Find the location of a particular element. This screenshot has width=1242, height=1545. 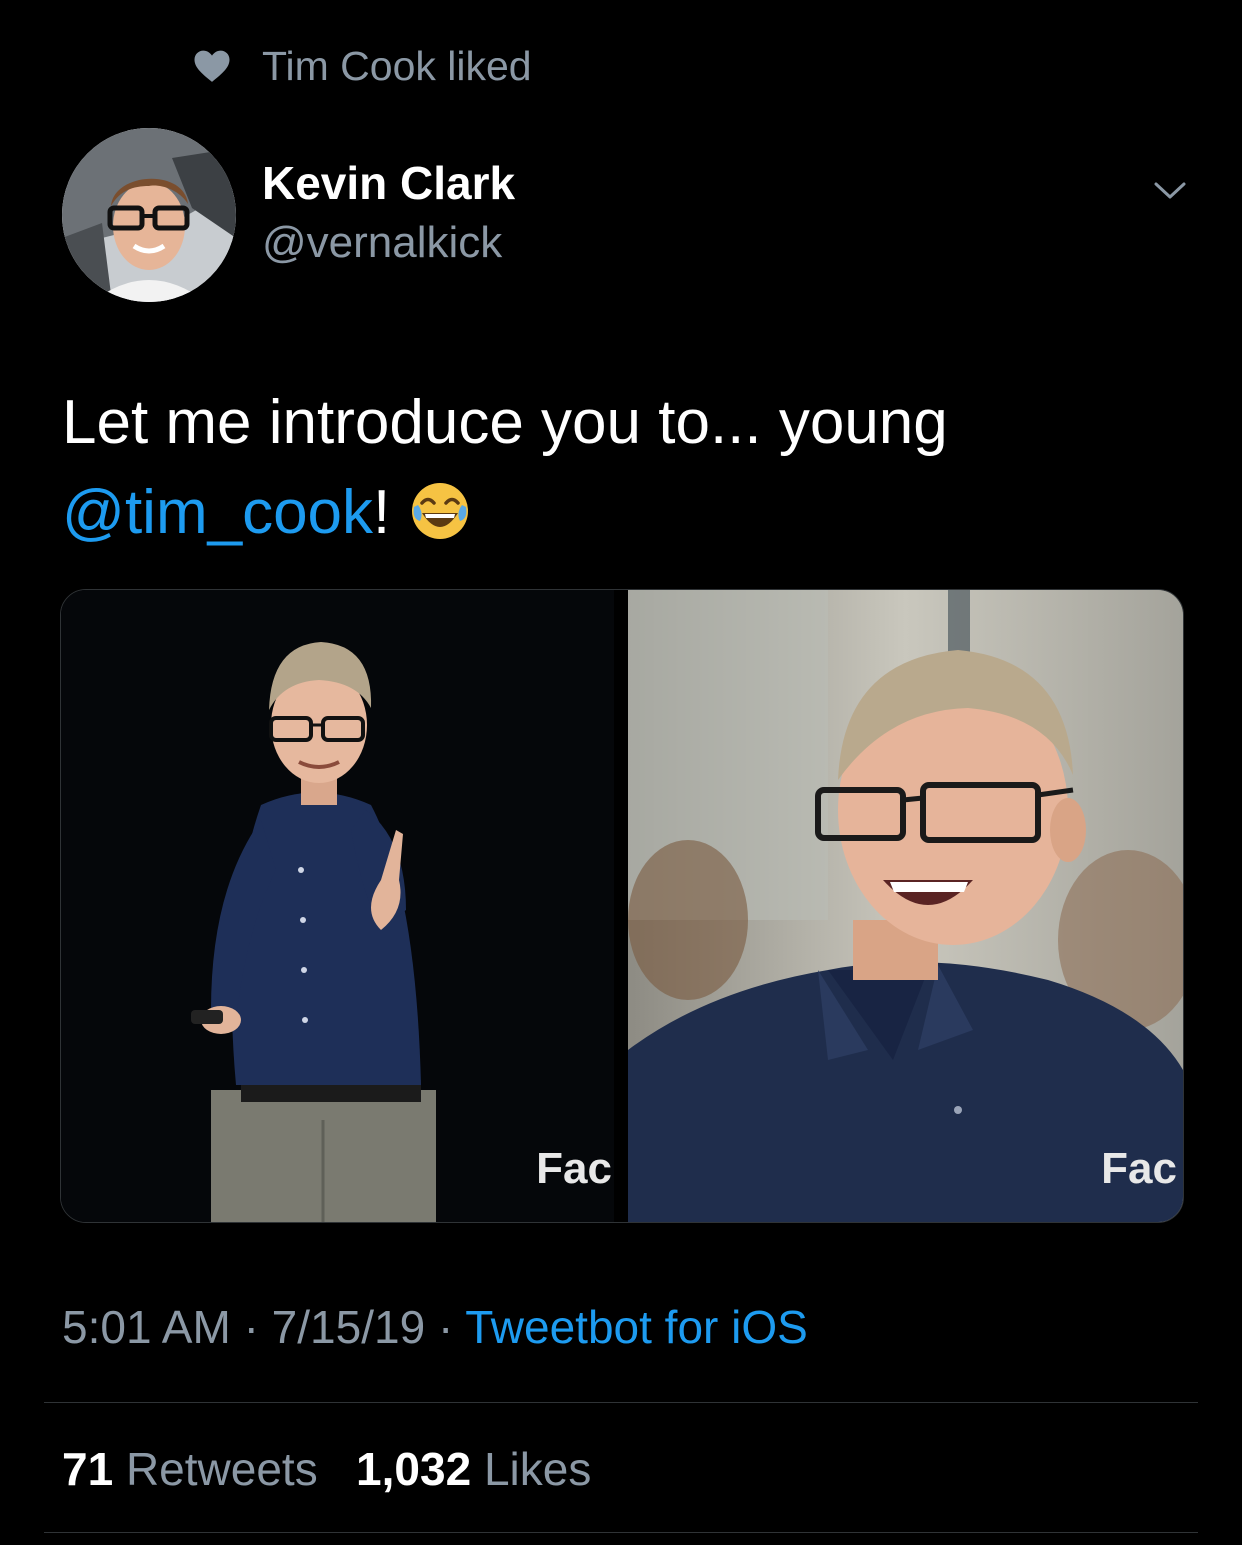

retweets-count: 71 is located at coordinates (88, 1469).